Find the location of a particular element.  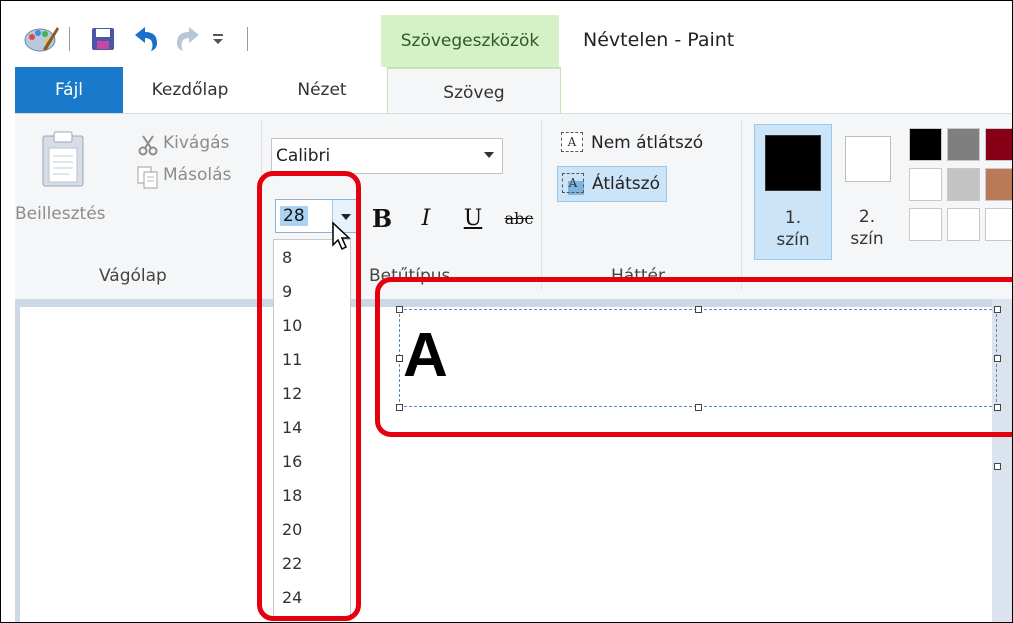

opaque-label: Nem átlátszó is located at coordinates (647, 143).